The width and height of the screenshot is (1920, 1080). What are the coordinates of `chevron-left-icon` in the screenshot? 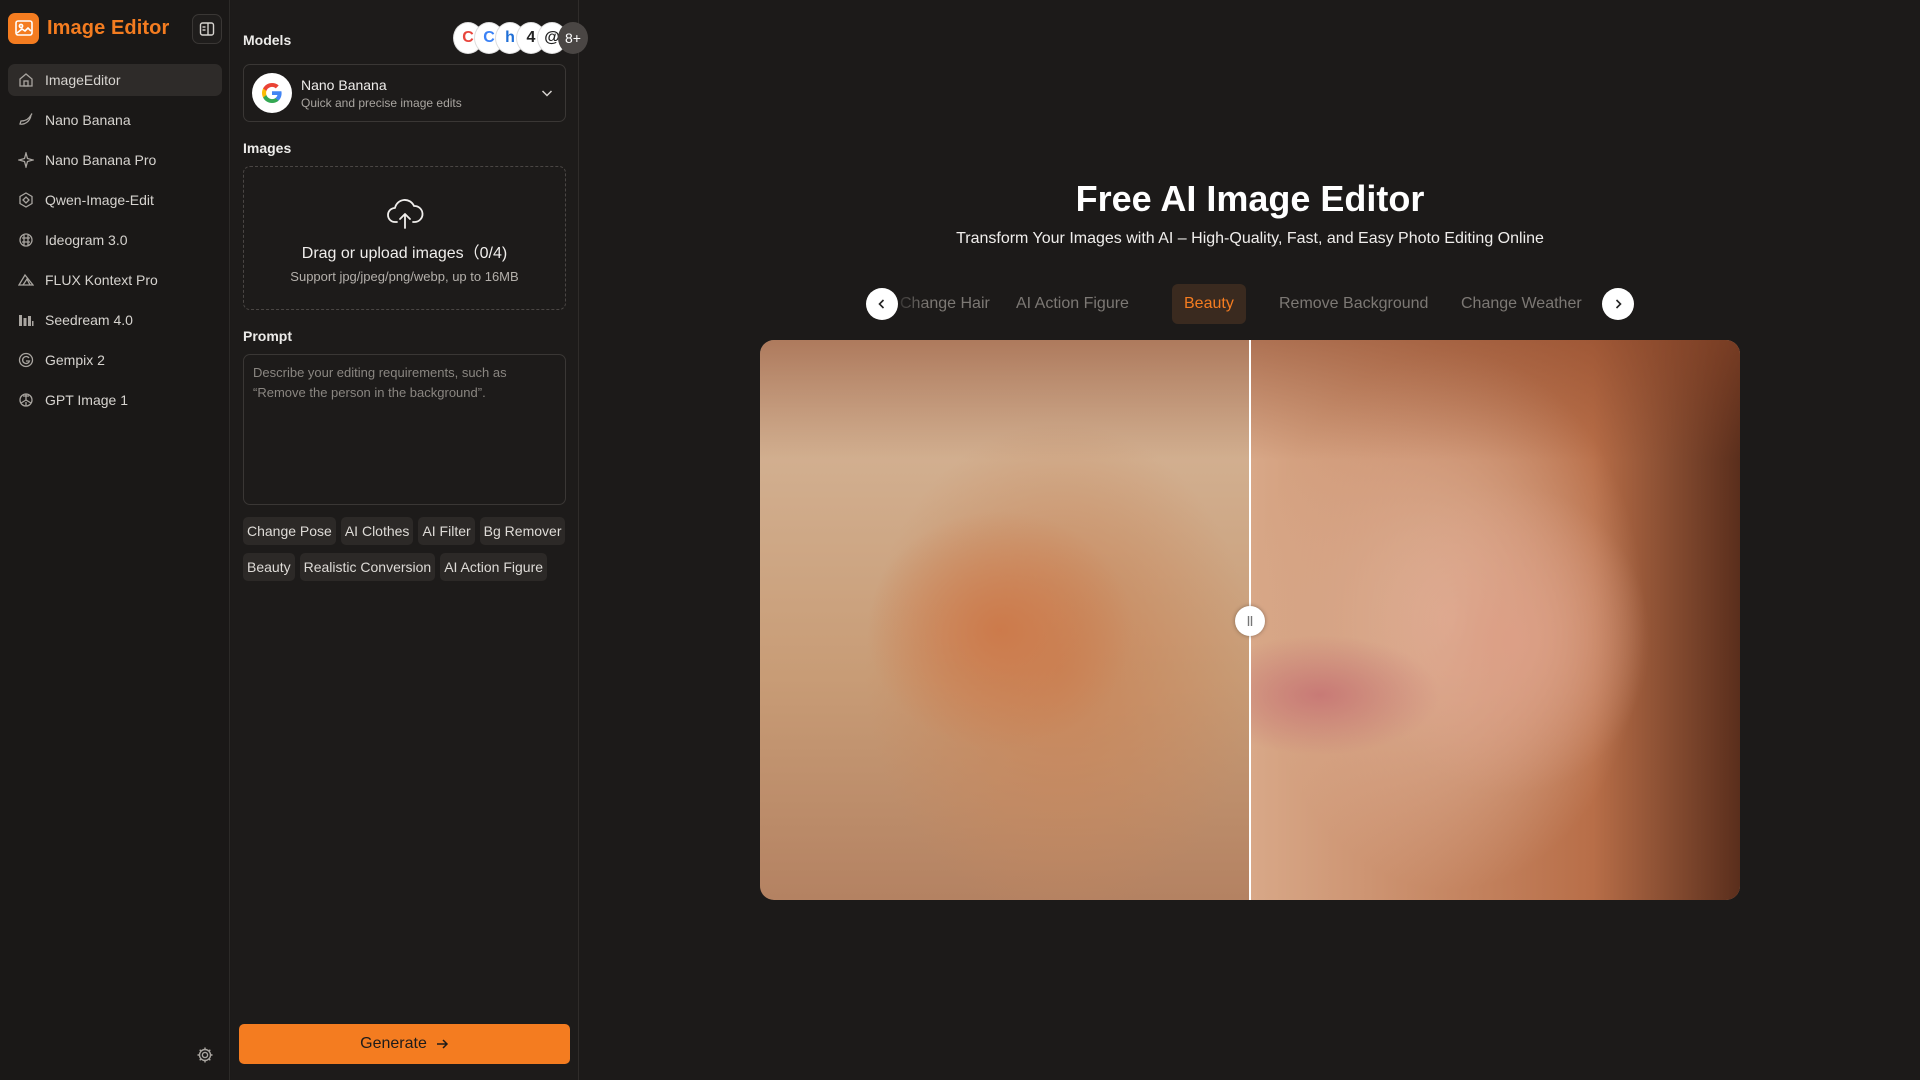 It's located at (881, 304).